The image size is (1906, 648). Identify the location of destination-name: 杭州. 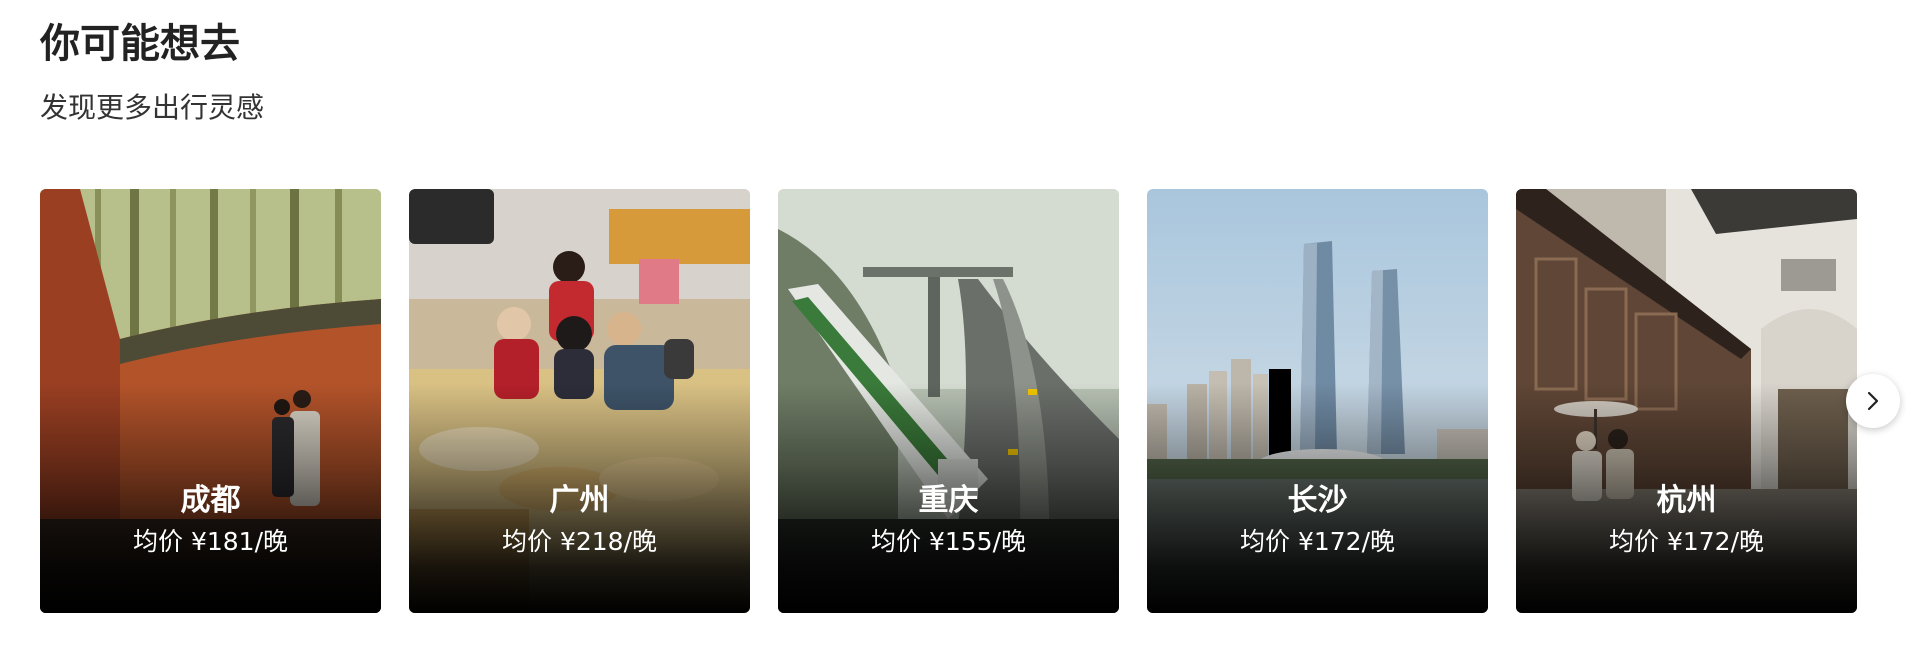
(1686, 500).